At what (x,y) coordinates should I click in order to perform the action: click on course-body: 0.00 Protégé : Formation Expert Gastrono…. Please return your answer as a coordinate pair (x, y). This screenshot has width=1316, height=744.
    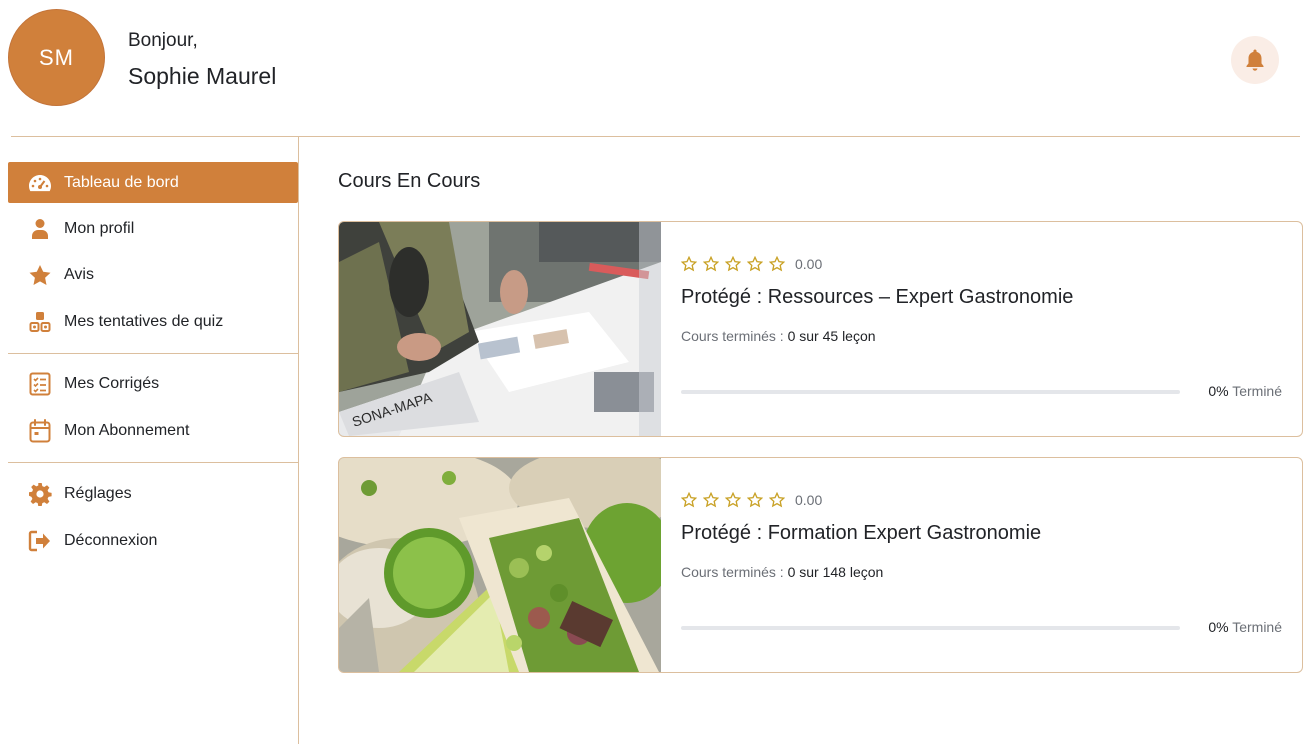
    Looking at the image, I should click on (981, 565).